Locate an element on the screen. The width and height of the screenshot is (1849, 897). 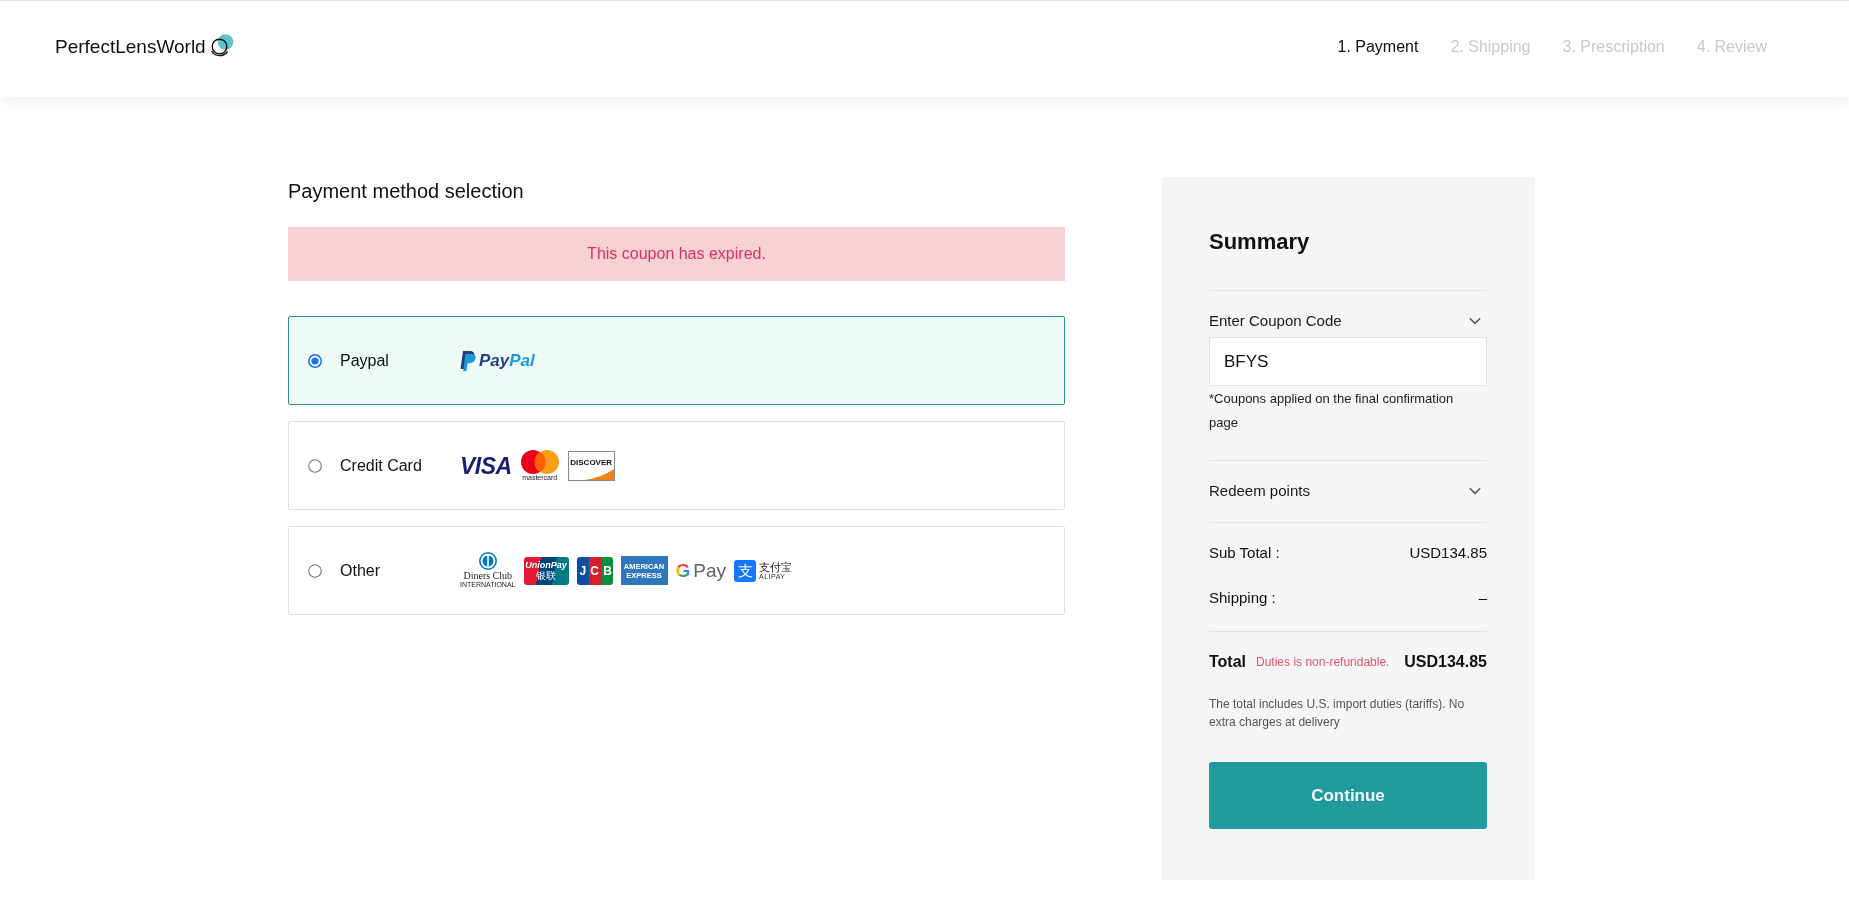
accordion-toggle: Enter Coupon Code is located at coordinates (1348, 321).